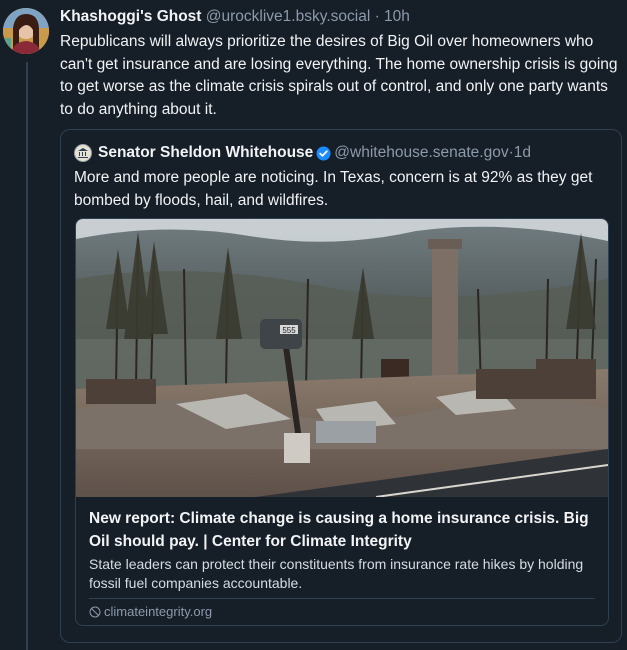 This screenshot has height=650, width=627. I want to click on quote-author-avatar, so click(83, 153).